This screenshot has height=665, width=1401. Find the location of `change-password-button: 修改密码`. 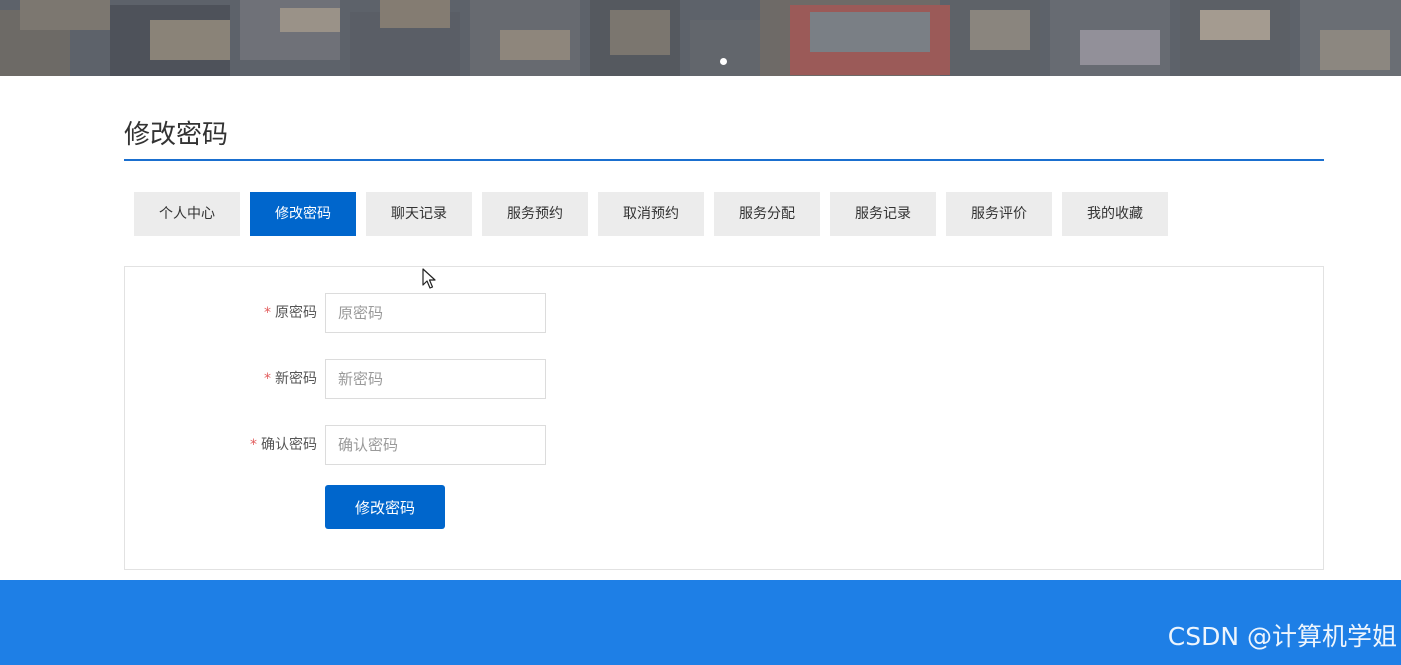

change-password-button: 修改密码 is located at coordinates (385, 507).